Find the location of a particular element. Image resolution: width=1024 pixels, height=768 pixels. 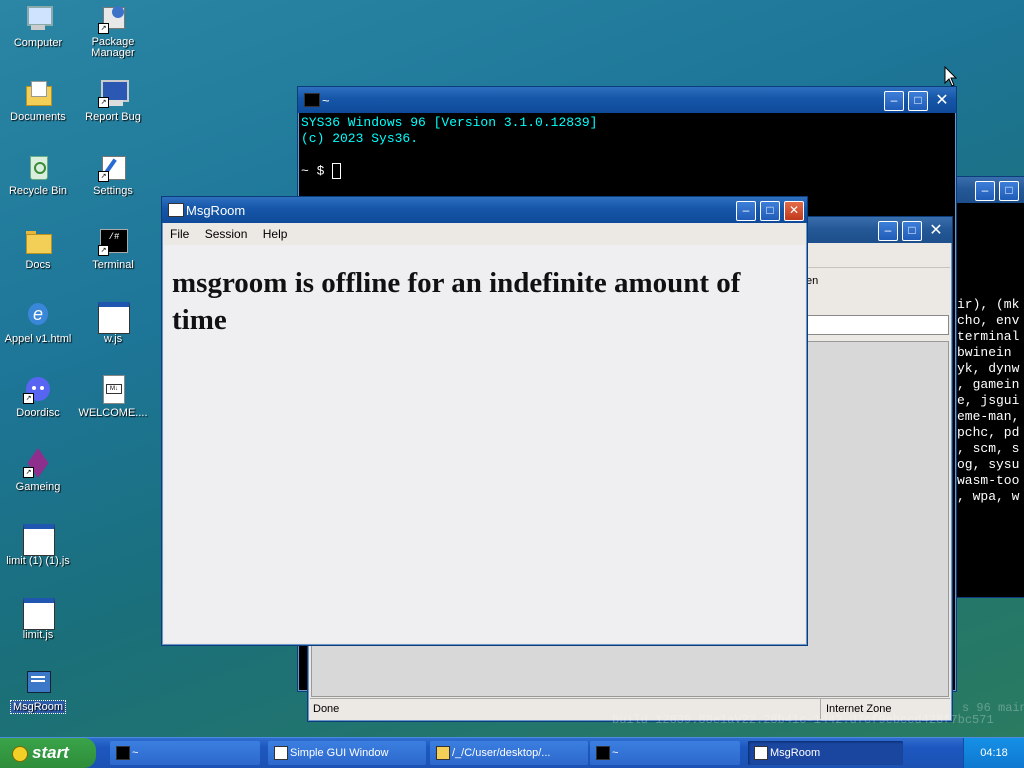

desktop-icon-doordisc: ↗ Doordisc is located at coordinates (38, 396).